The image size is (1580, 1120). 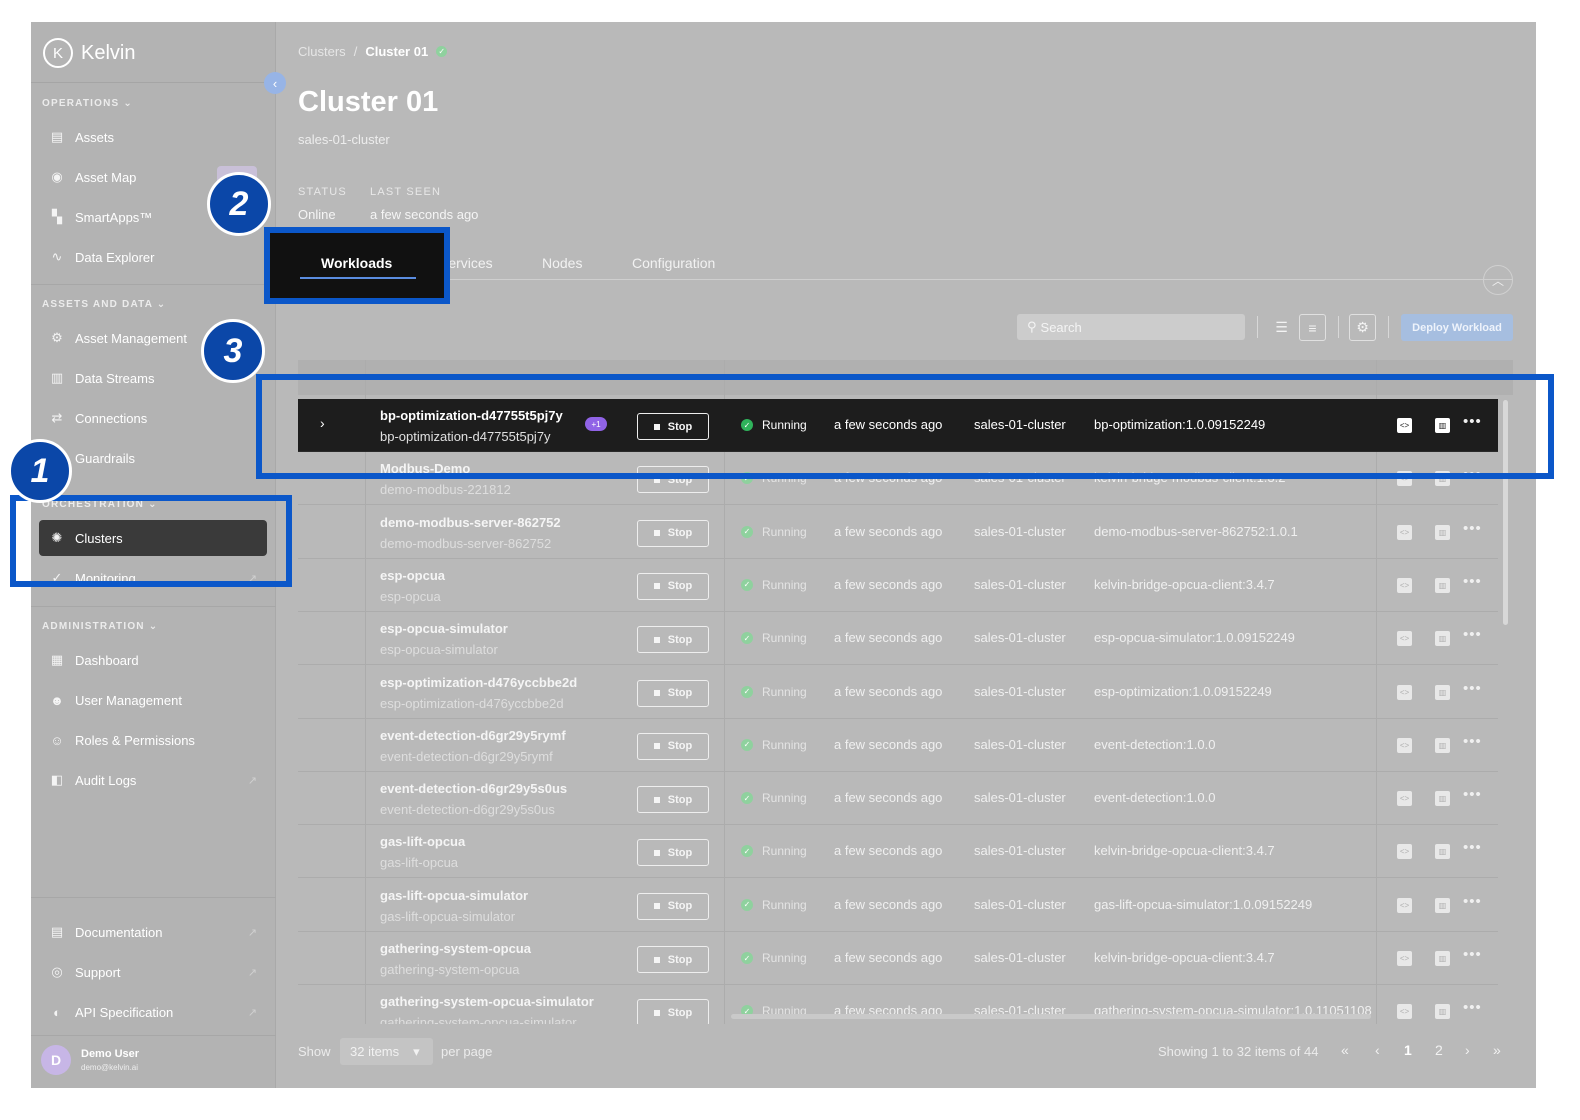 What do you see at coordinates (1281, 327) in the screenshot?
I see `compact-view-button: ☰` at bounding box center [1281, 327].